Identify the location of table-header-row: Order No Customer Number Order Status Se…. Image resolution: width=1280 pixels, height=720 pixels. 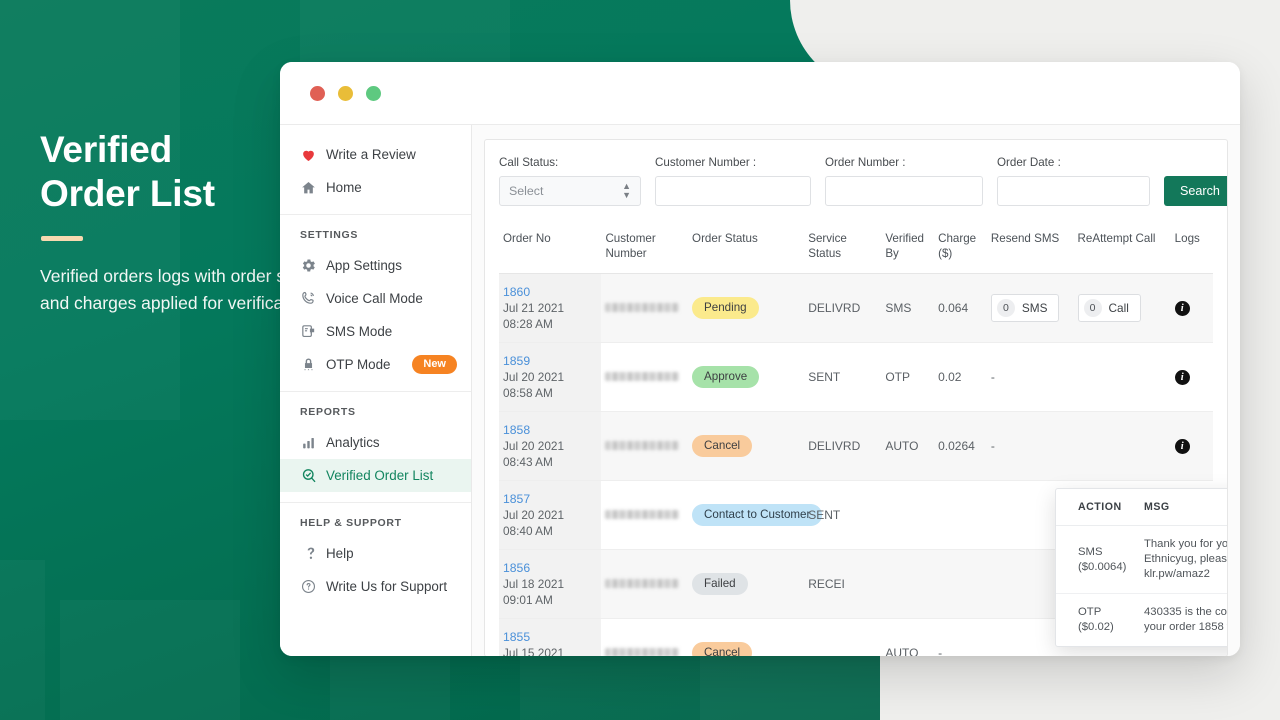
(856, 248).